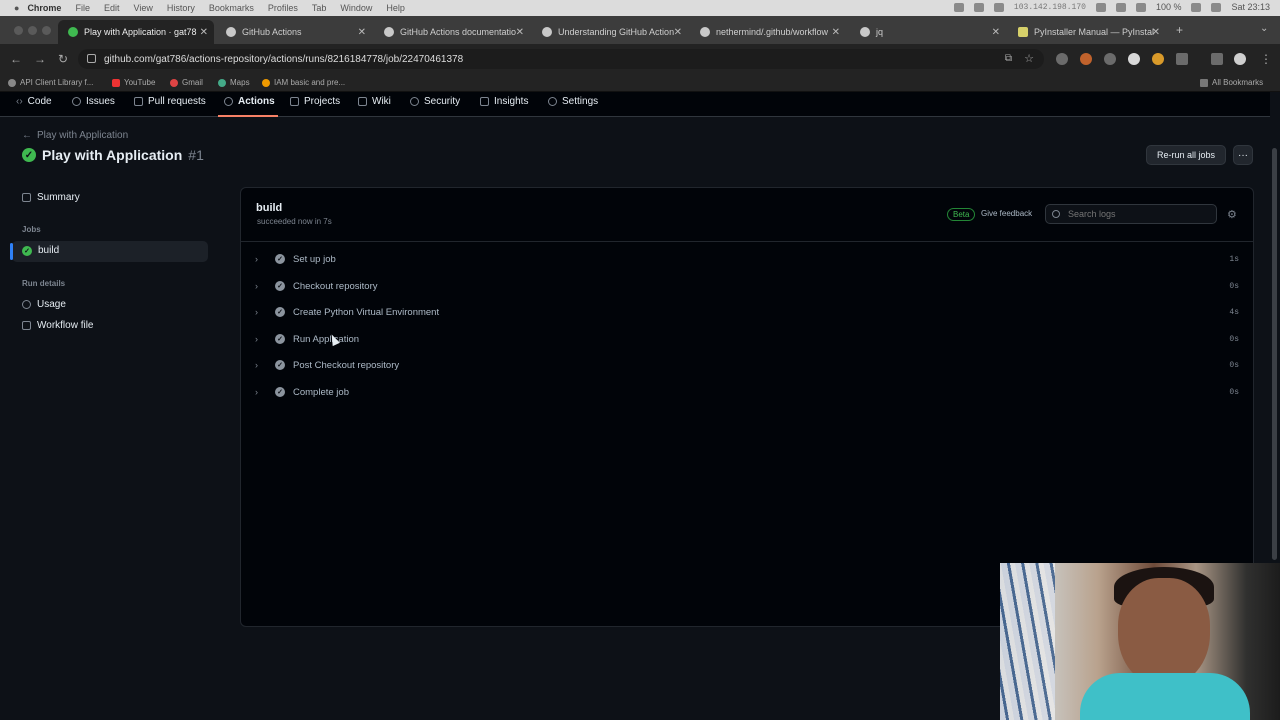 The height and width of the screenshot is (720, 1280). What do you see at coordinates (91, 58) in the screenshot?
I see `site-info-icon` at bounding box center [91, 58].